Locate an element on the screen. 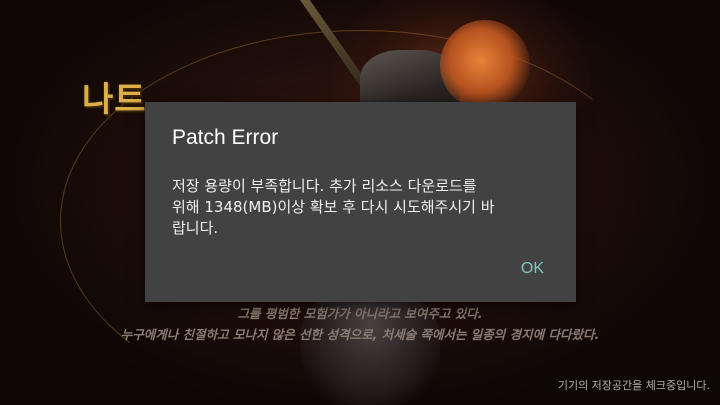  story-text-line-1: 그를 평범한 모험가가 아니라고 보여주고 있다. is located at coordinates (360, 313).